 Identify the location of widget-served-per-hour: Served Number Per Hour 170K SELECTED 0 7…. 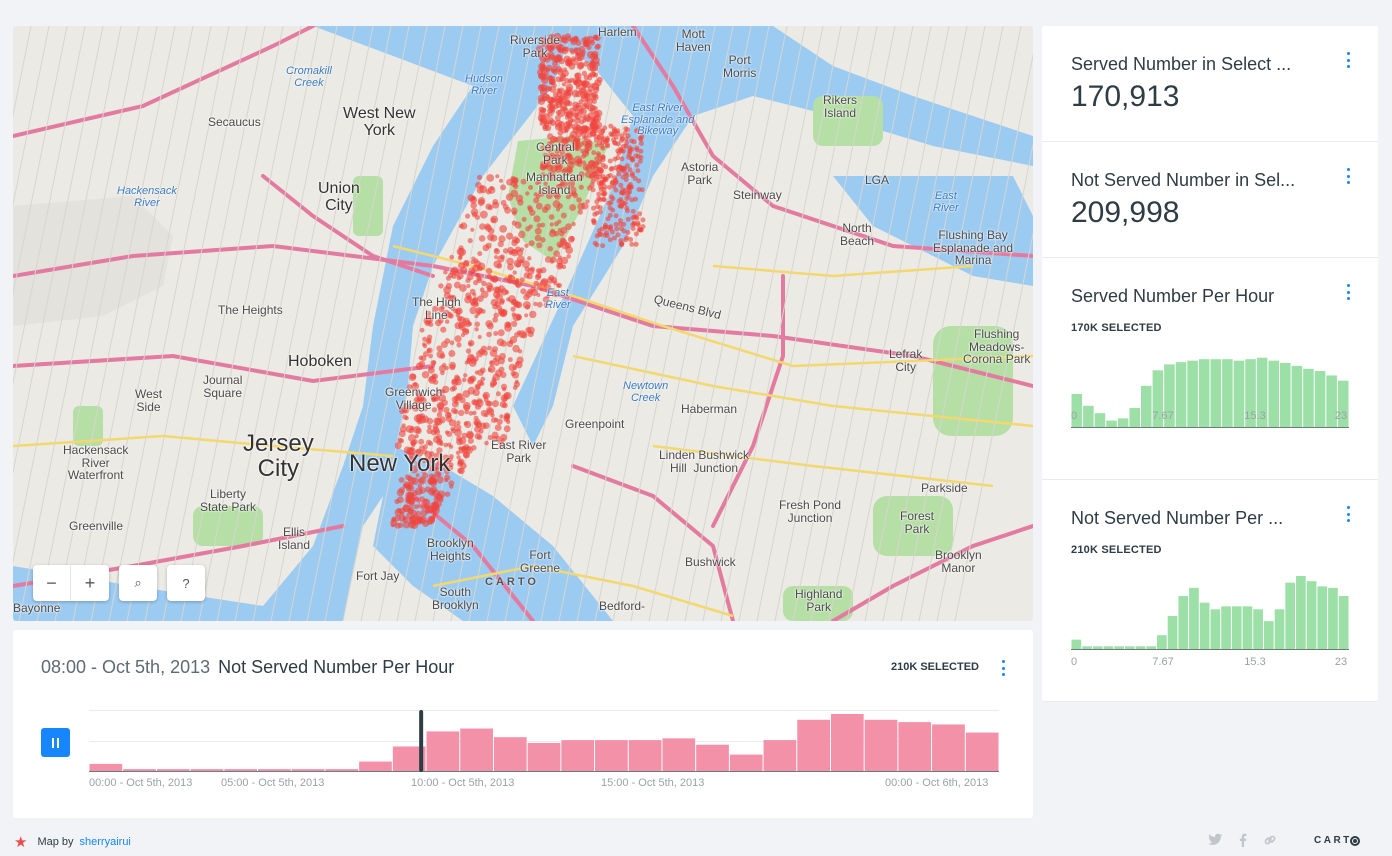
(1210, 369).